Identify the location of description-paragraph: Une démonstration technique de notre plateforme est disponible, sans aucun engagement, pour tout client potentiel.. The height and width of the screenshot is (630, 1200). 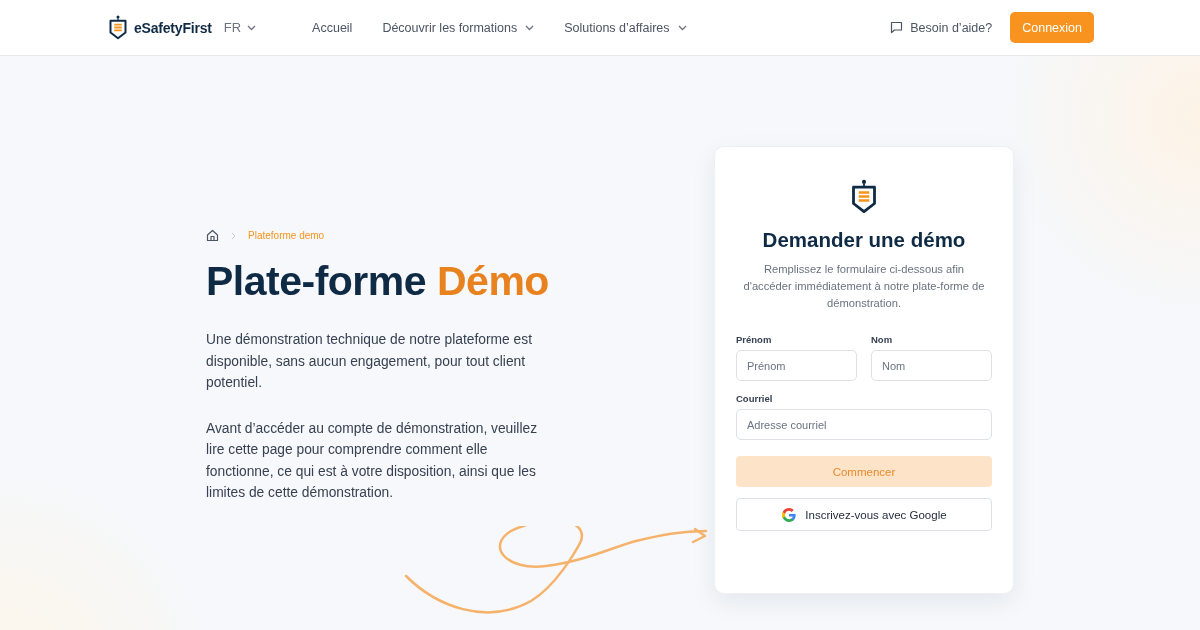
(369, 361).